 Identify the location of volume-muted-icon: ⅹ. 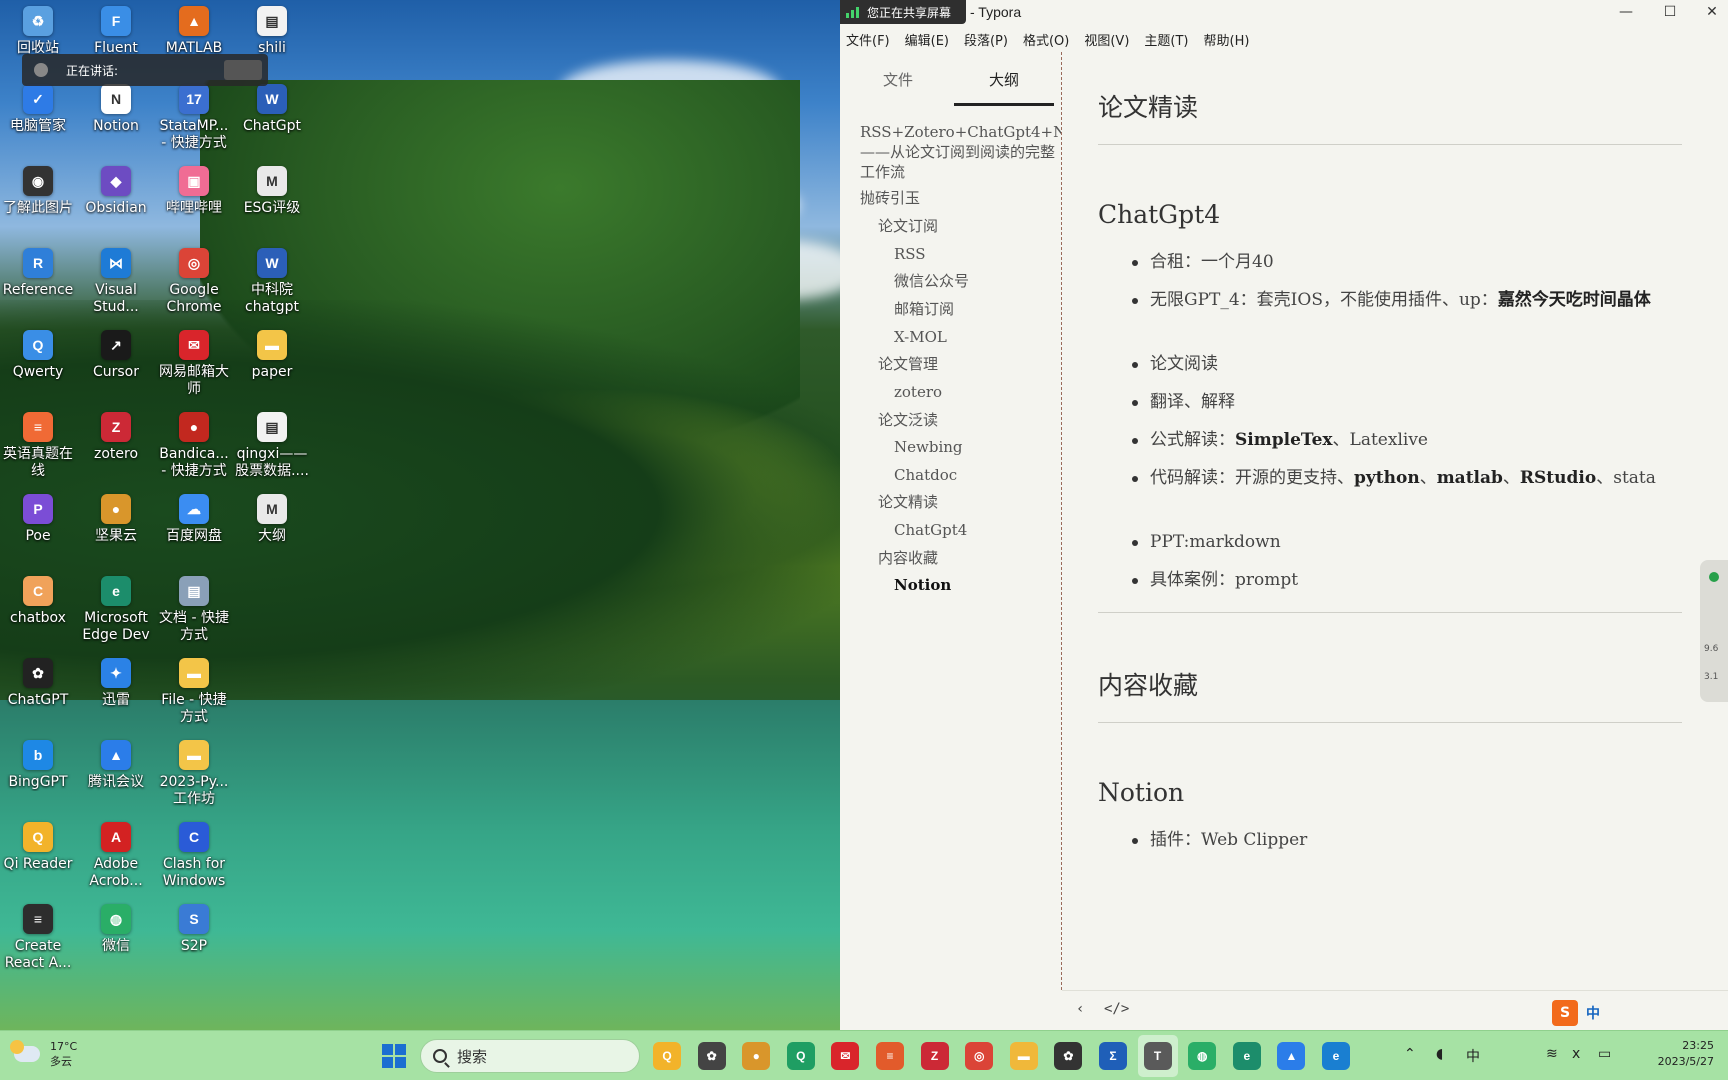
(1576, 1054).